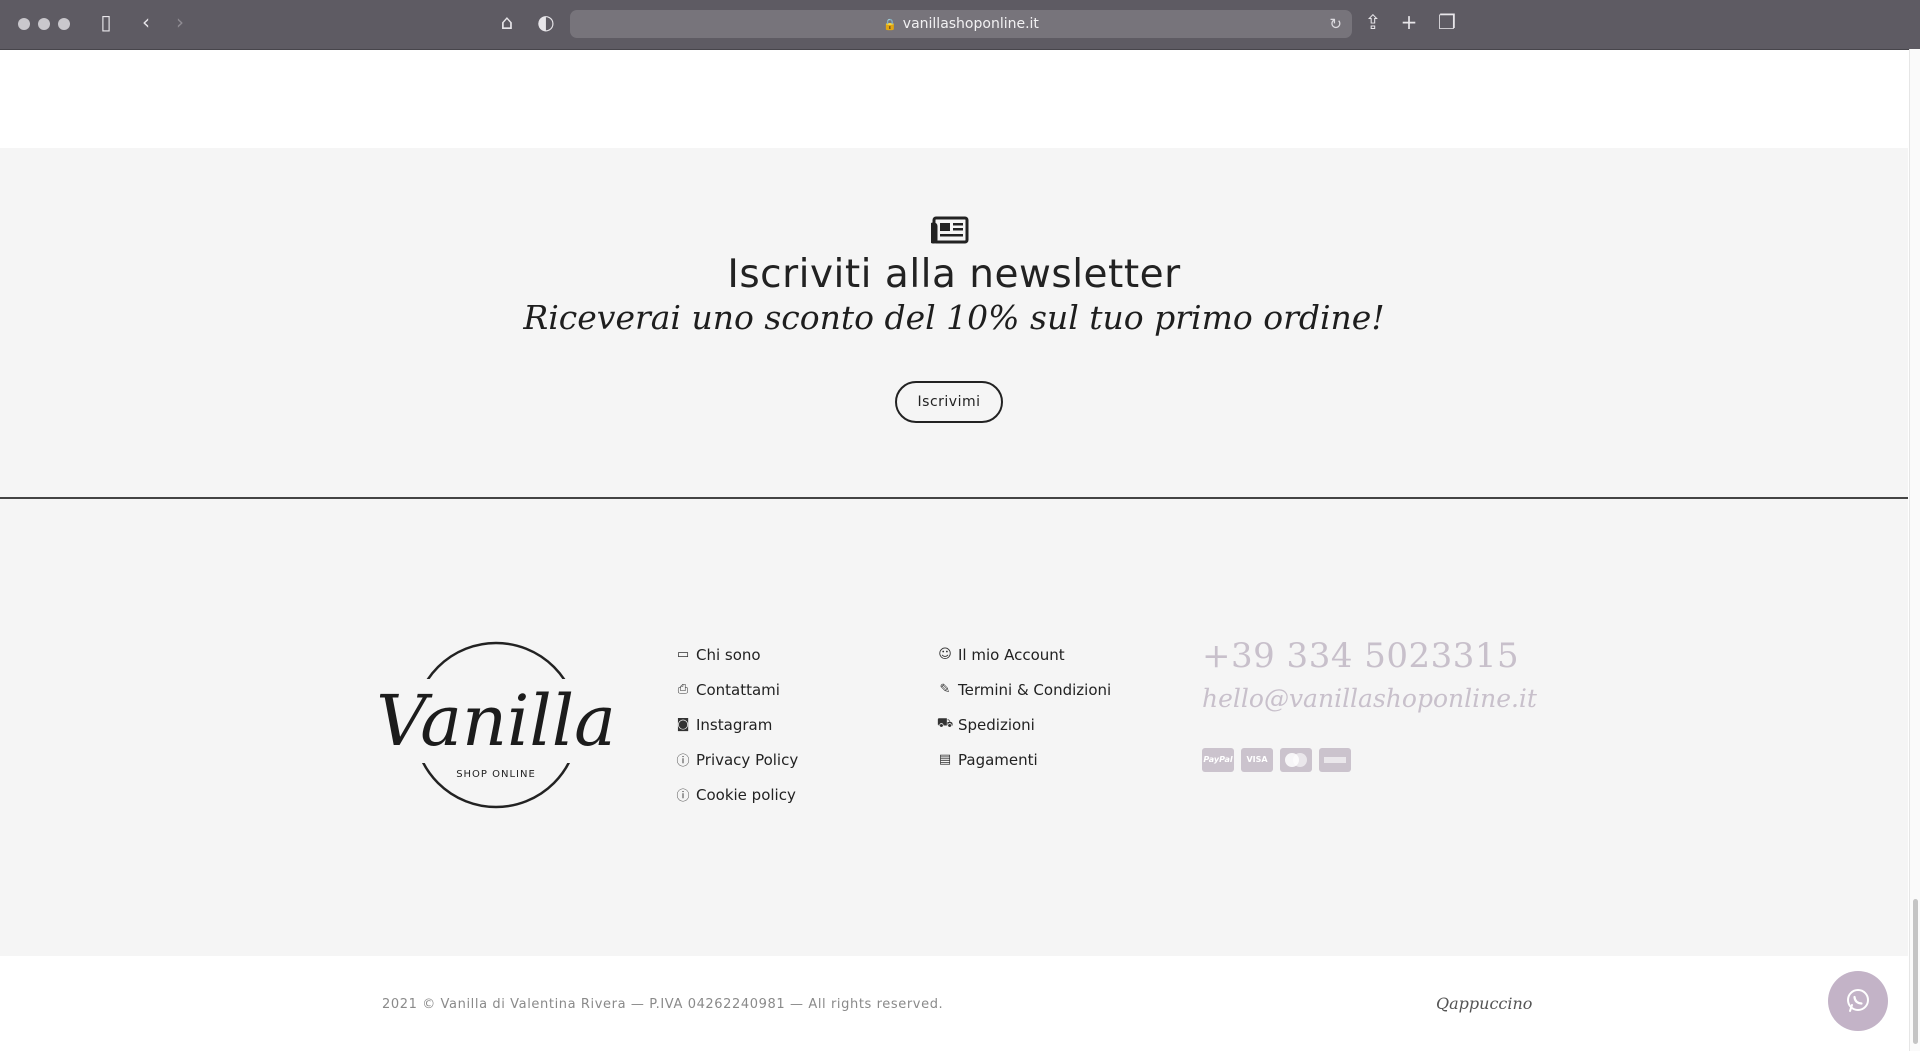 This screenshot has width=1920, height=1051. Describe the element at coordinates (1257, 760) in the screenshot. I see `visa-icon: VISA` at that location.